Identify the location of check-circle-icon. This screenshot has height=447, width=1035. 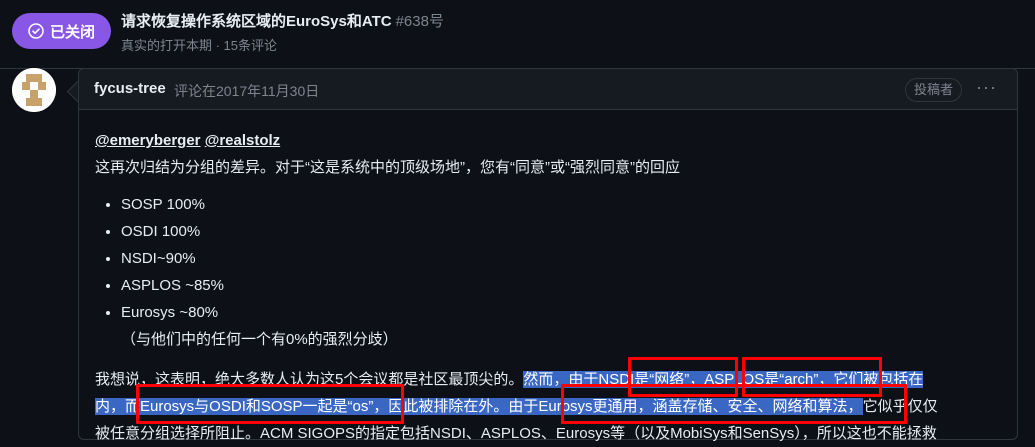
(36, 31).